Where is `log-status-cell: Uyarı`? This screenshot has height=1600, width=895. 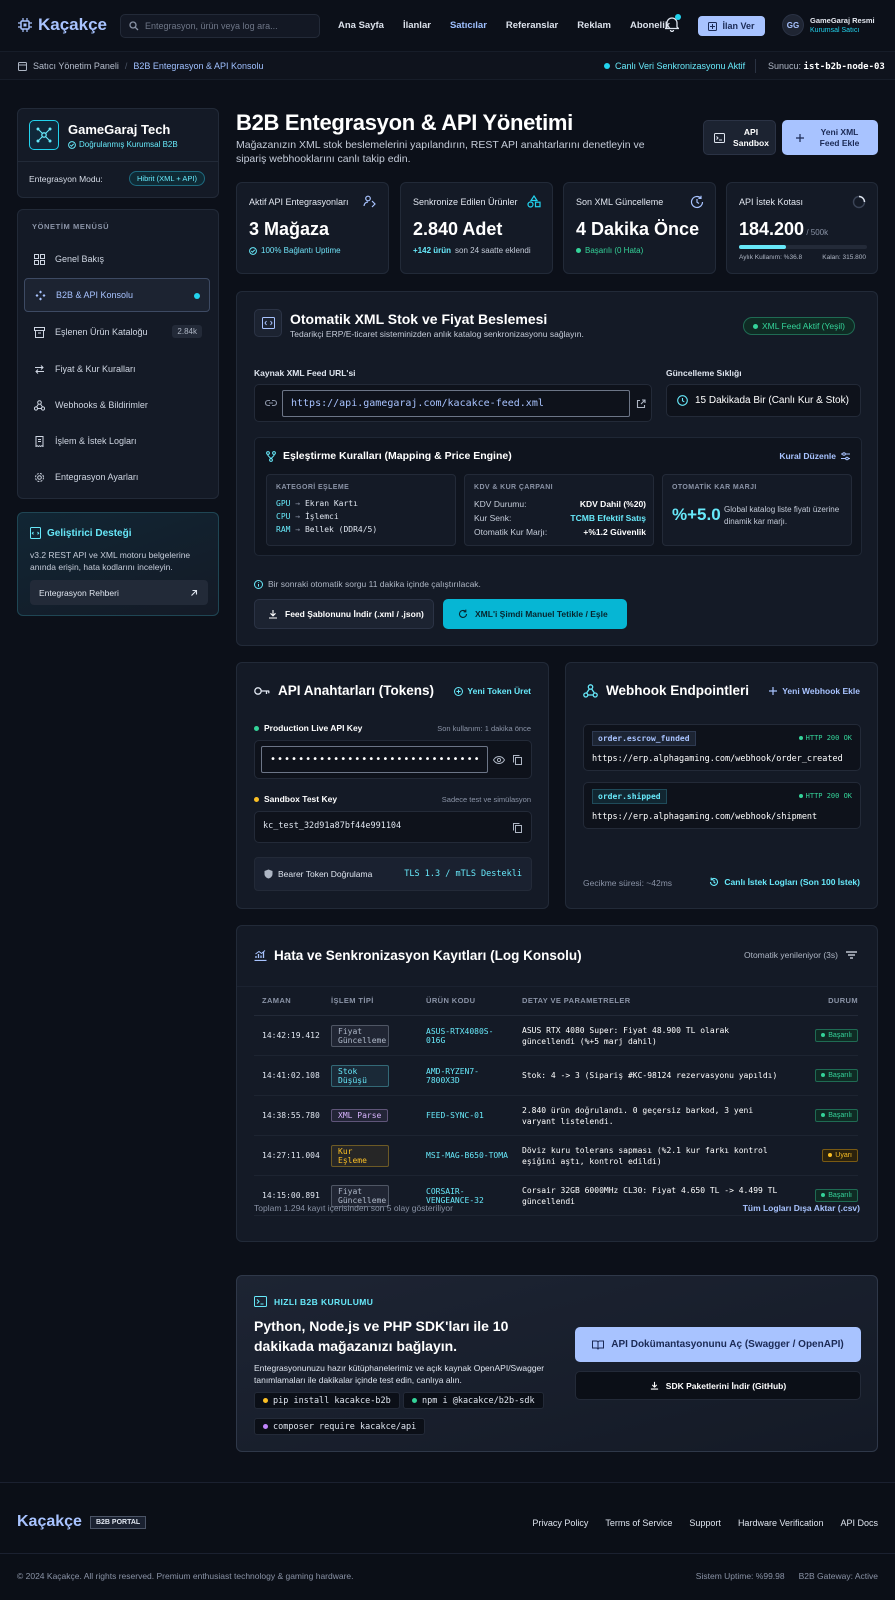 log-status-cell: Uyarı is located at coordinates (825, 1155).